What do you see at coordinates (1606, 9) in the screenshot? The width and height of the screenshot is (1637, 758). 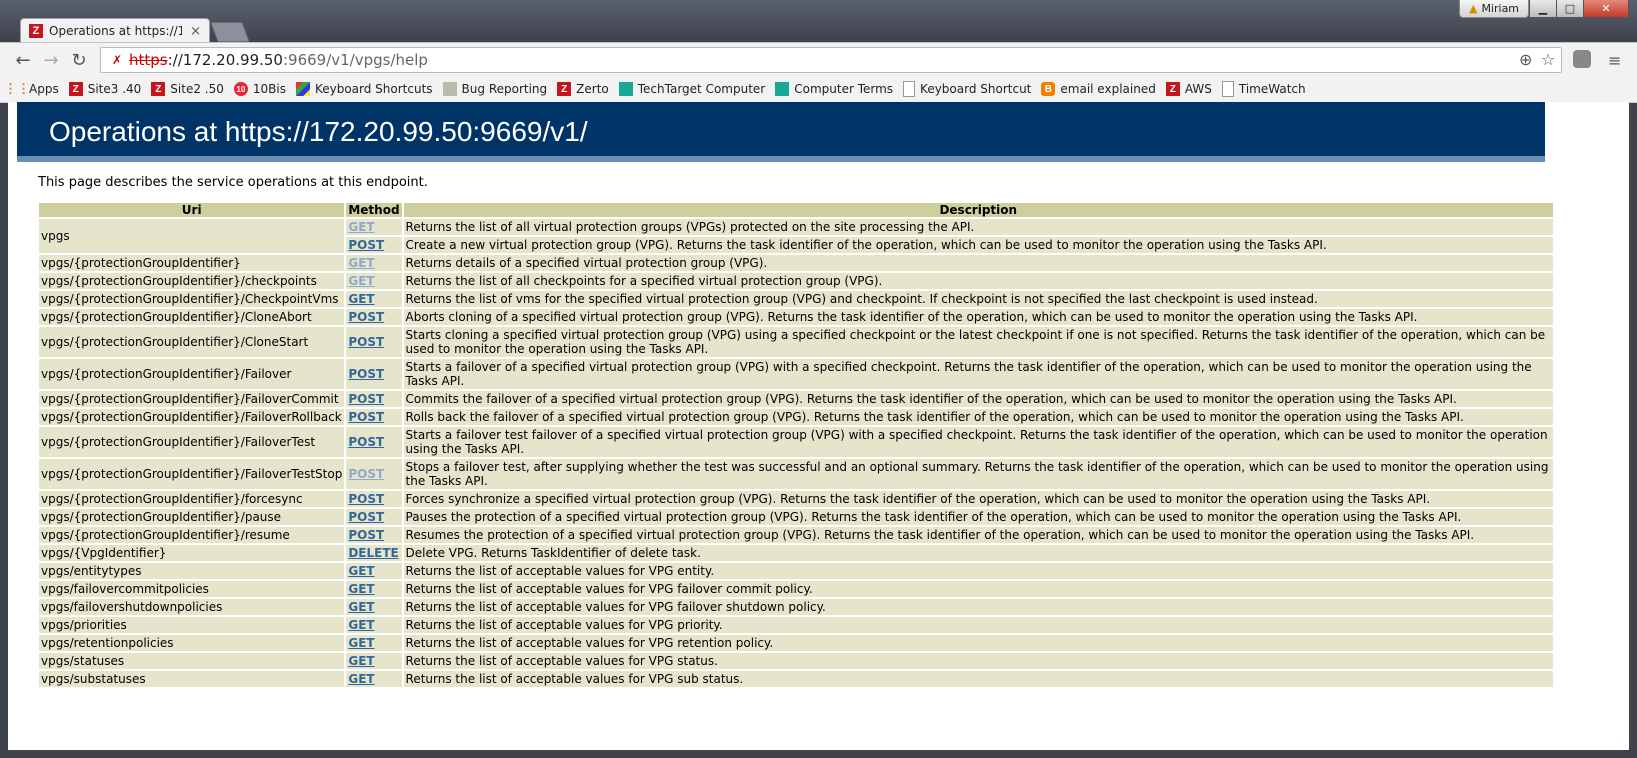 I see `window-close-button: ✕` at bounding box center [1606, 9].